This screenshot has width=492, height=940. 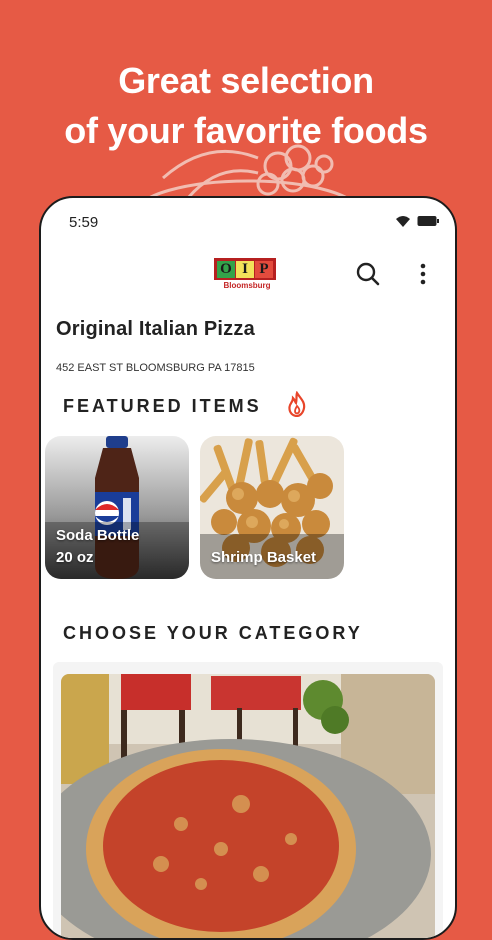 I want to click on logo-letter-i: I, so click(x=245, y=269).